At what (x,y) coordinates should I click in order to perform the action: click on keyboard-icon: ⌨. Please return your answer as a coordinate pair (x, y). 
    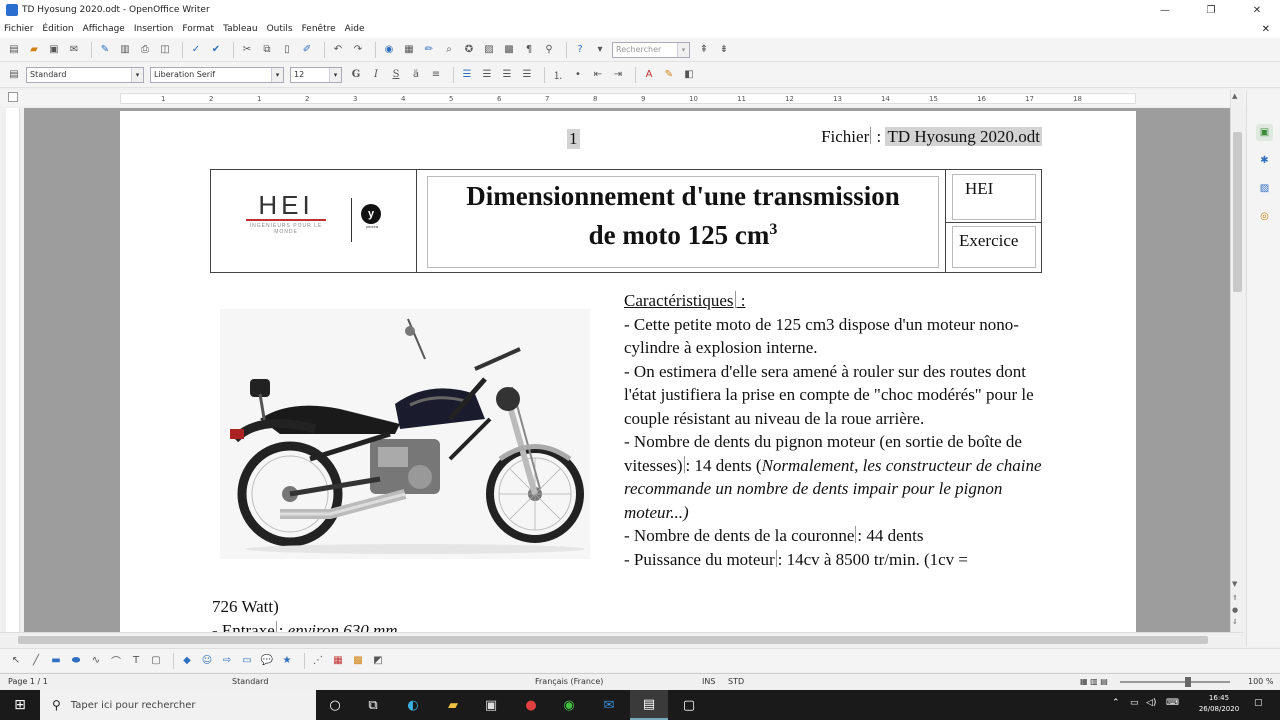
    Looking at the image, I should click on (1172, 703).